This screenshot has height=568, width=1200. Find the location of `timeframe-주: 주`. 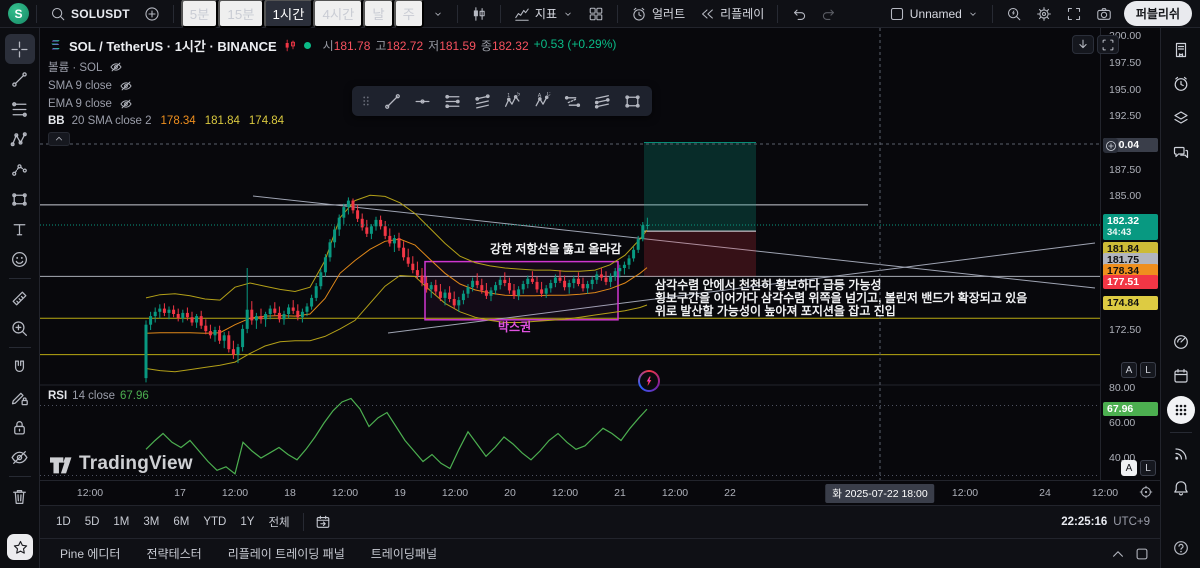

timeframe-주: 주 is located at coordinates (408, 14).